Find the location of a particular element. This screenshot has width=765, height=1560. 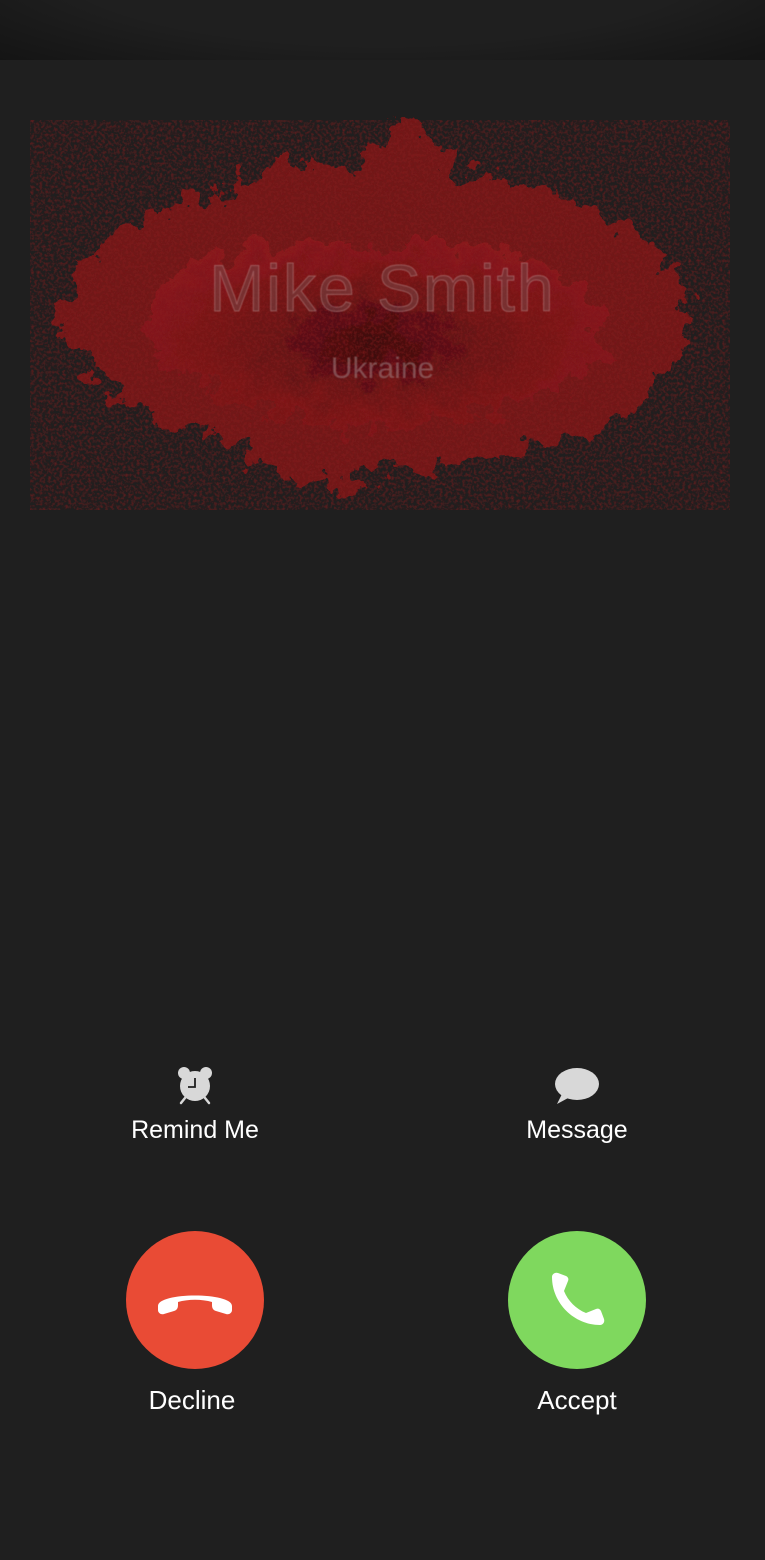

decline-label: Decline is located at coordinates (192, 1400).